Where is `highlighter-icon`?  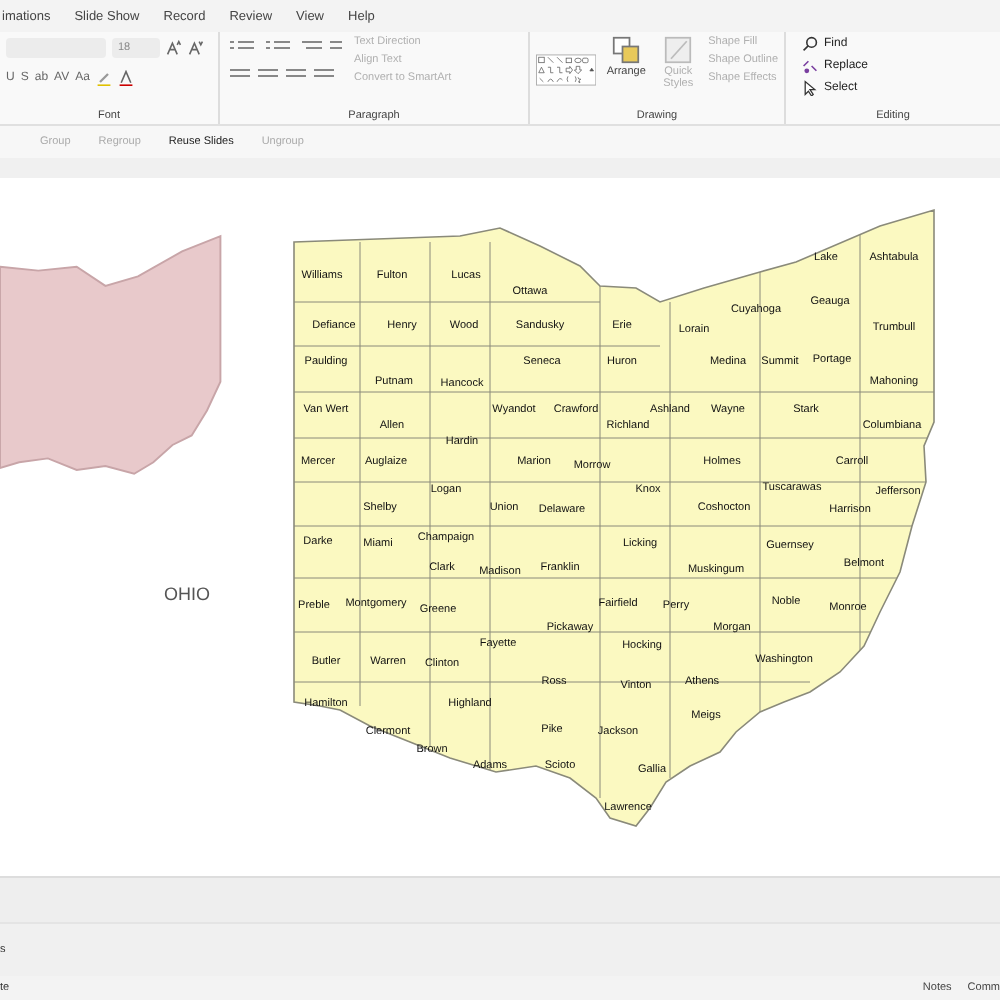
highlighter-icon is located at coordinates (103, 78).